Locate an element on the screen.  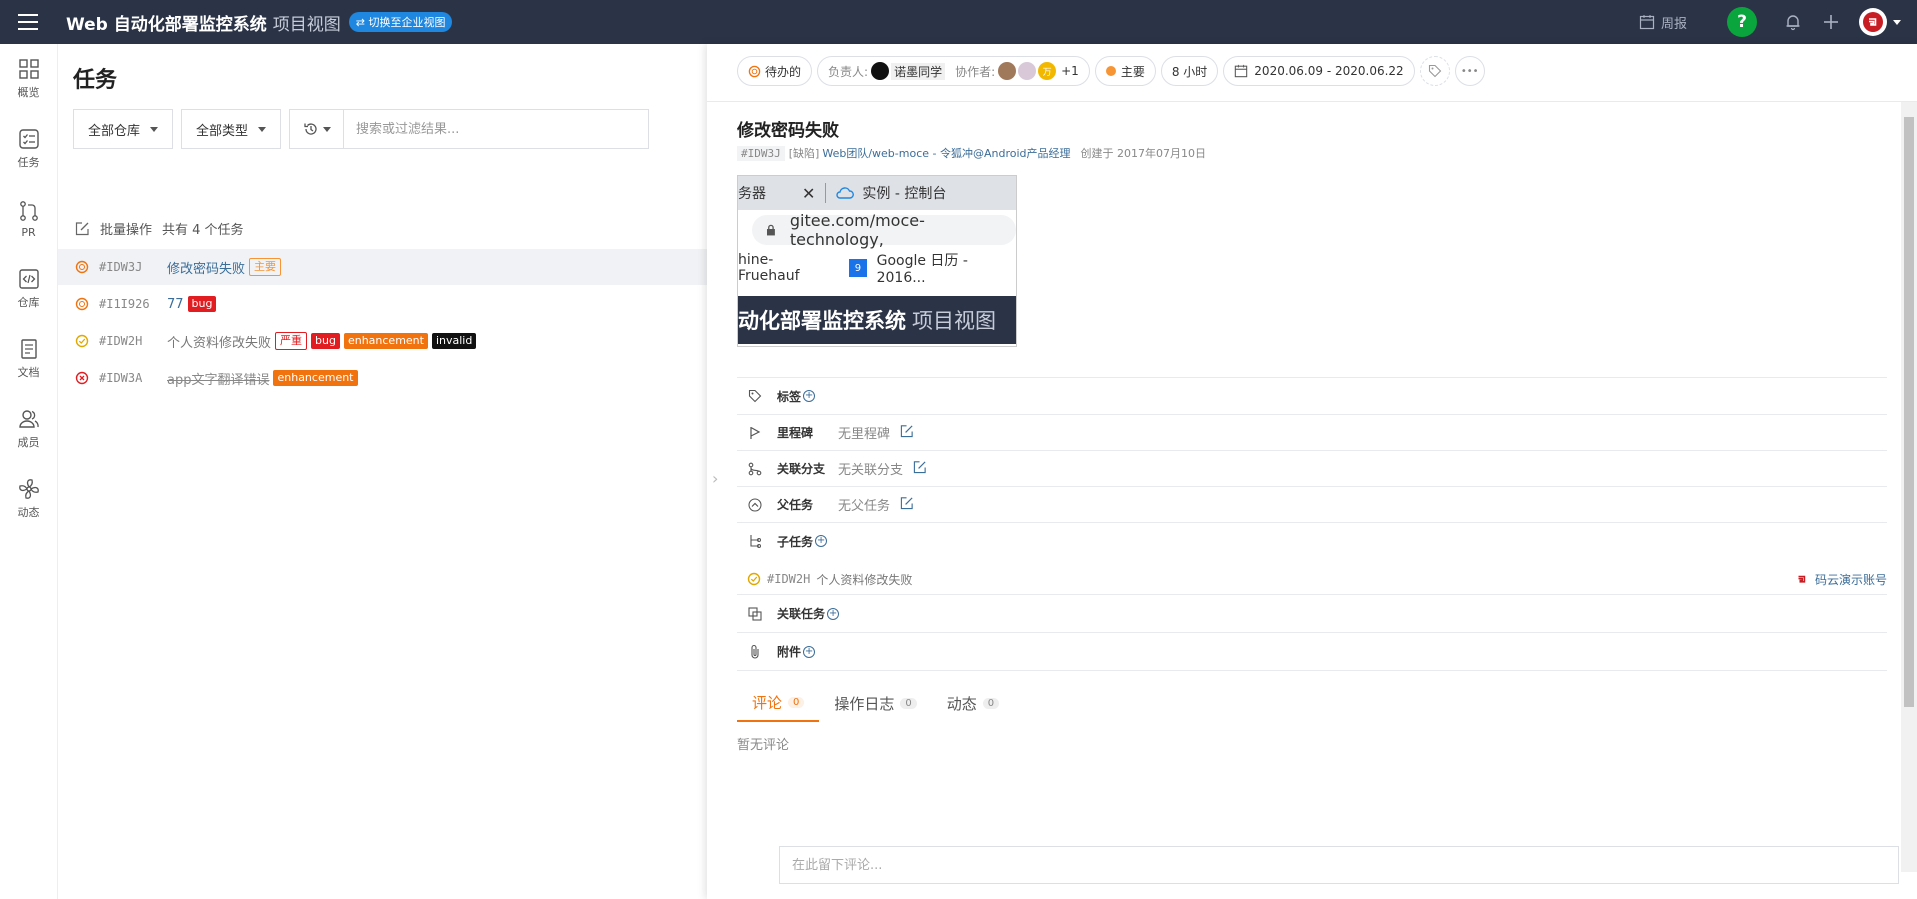
nav-members: 成员 is located at coordinates (28, 429).